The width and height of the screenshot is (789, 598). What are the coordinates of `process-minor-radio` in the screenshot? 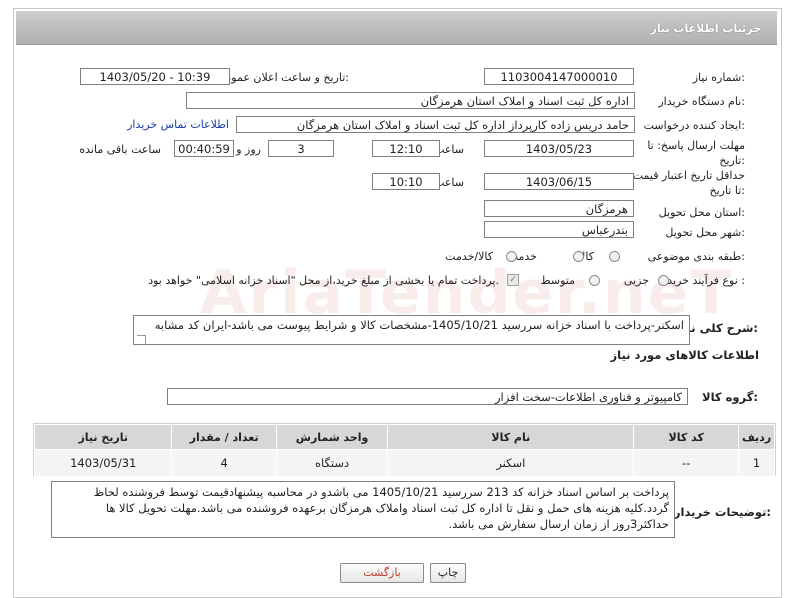 It's located at (663, 280).